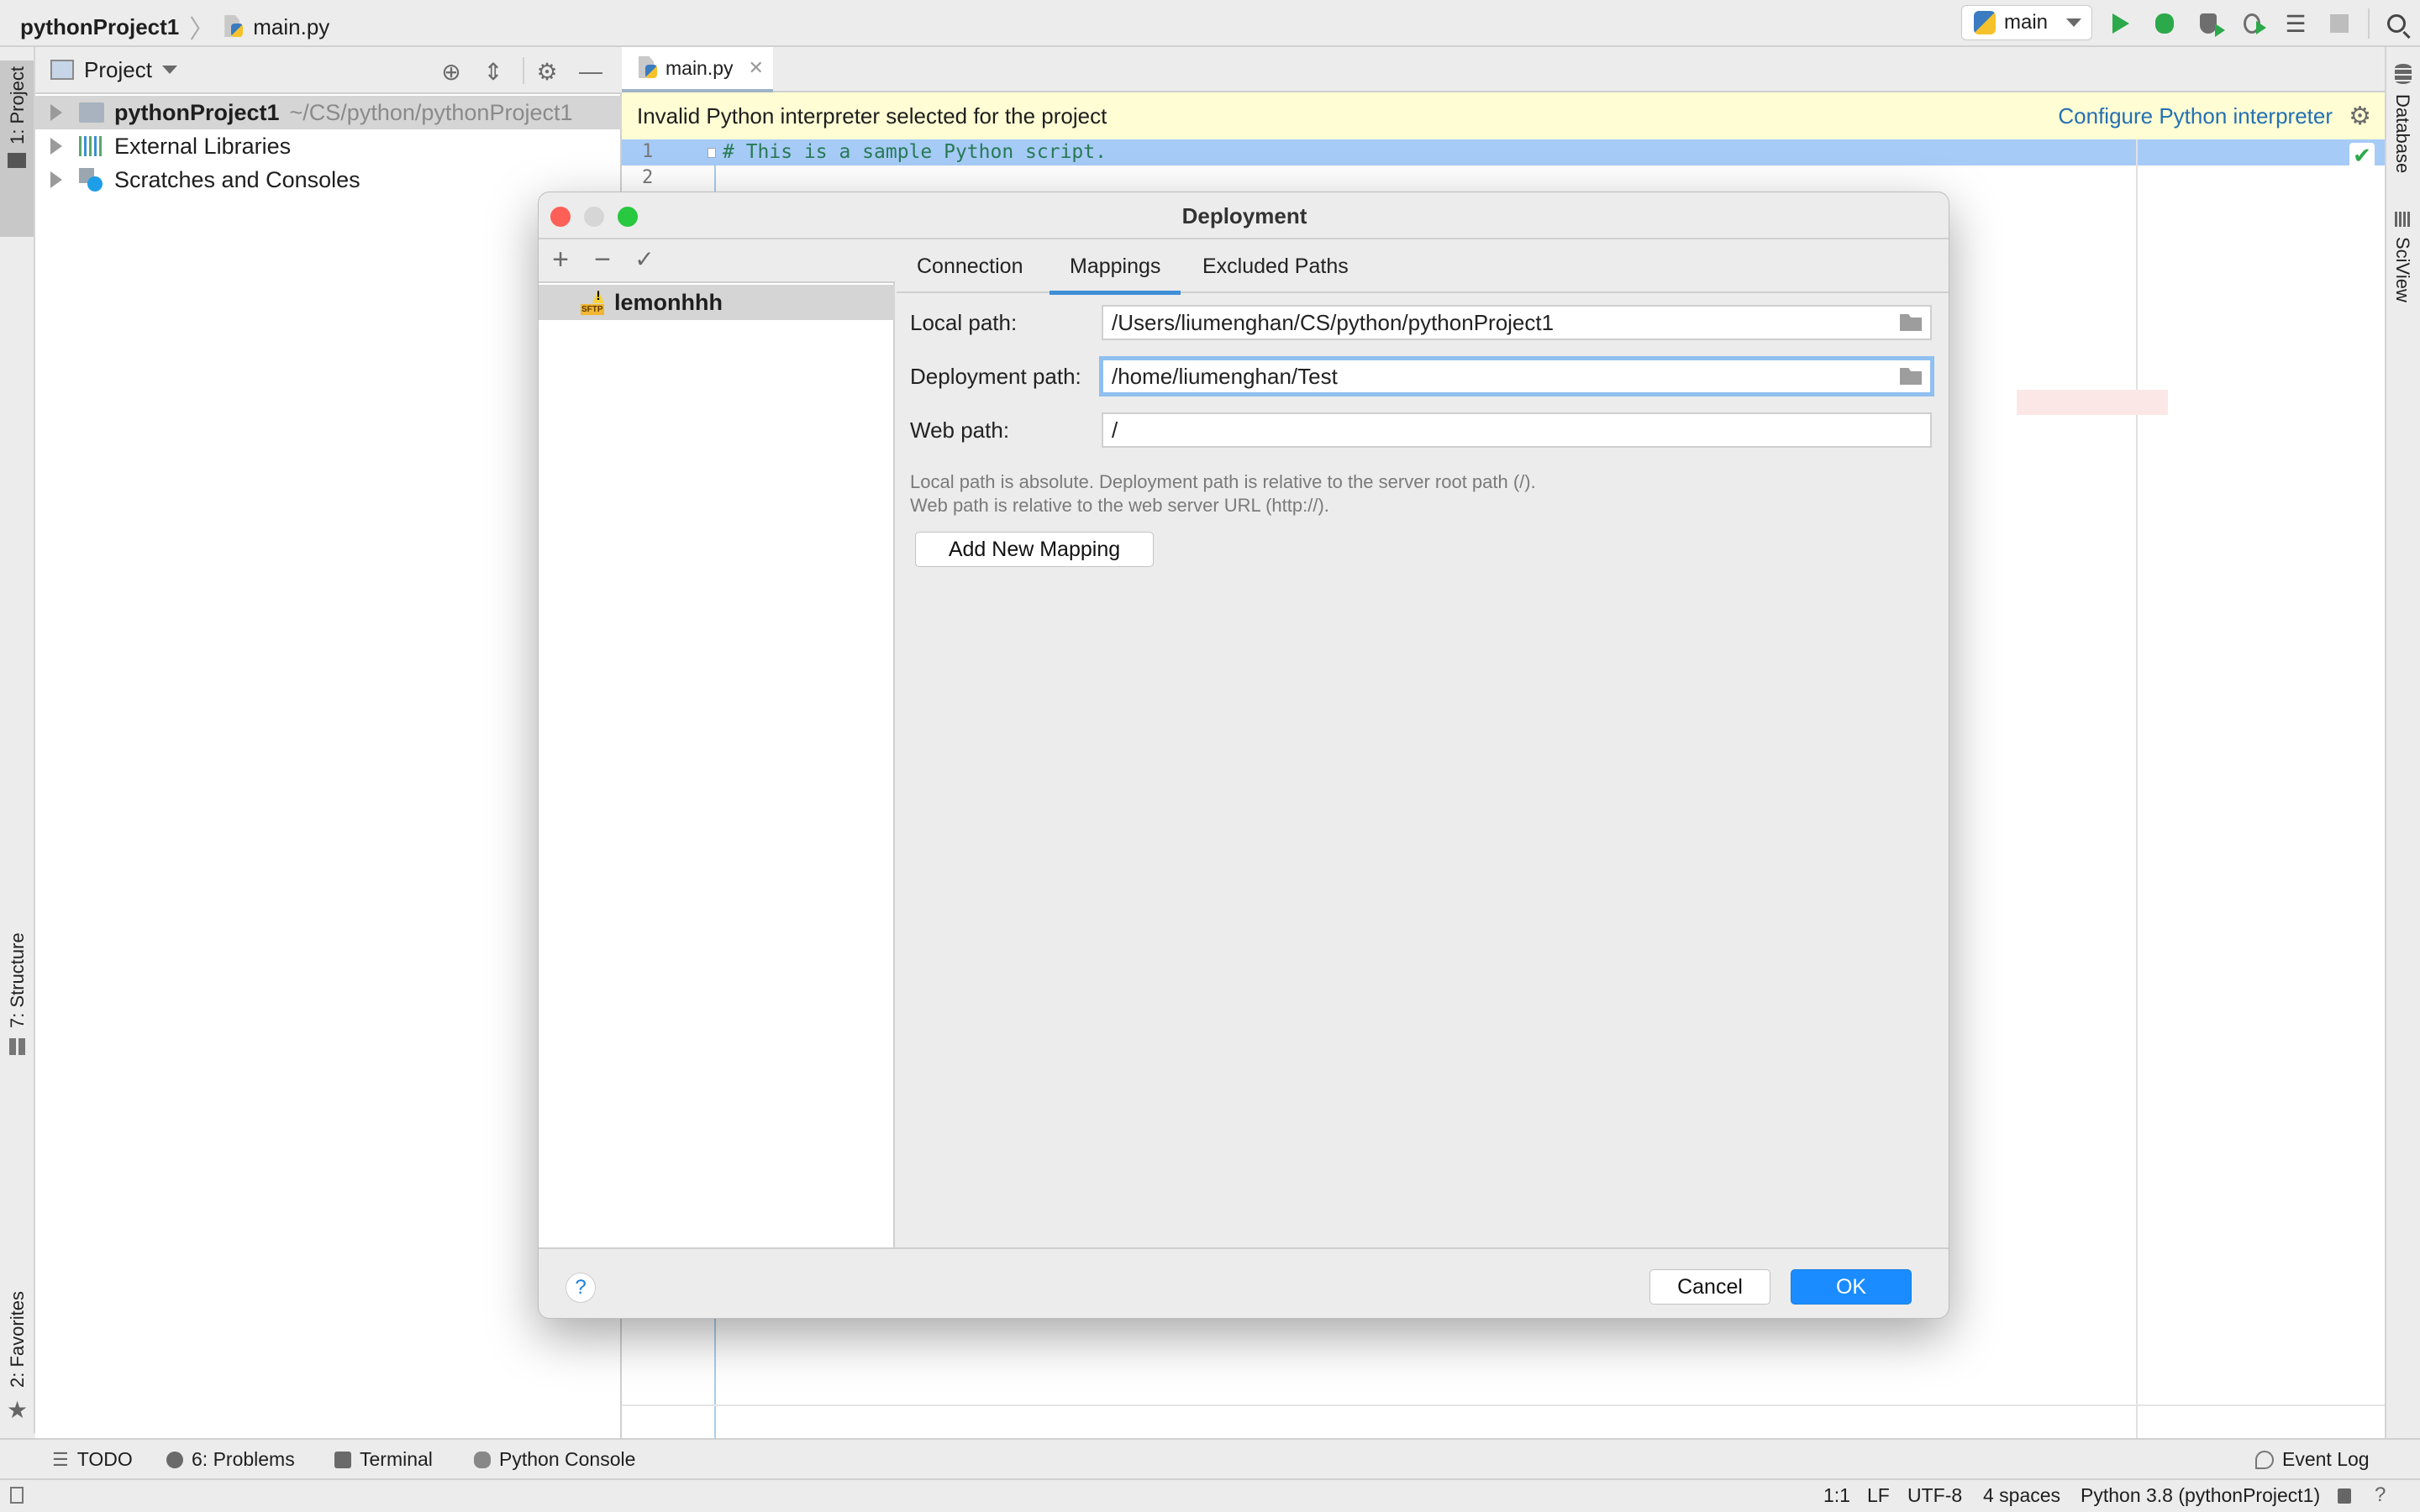 The width and height of the screenshot is (2420, 1512). Describe the element at coordinates (717, 302) in the screenshot. I see `server-item-lemonhhh: lemonhhh` at that location.